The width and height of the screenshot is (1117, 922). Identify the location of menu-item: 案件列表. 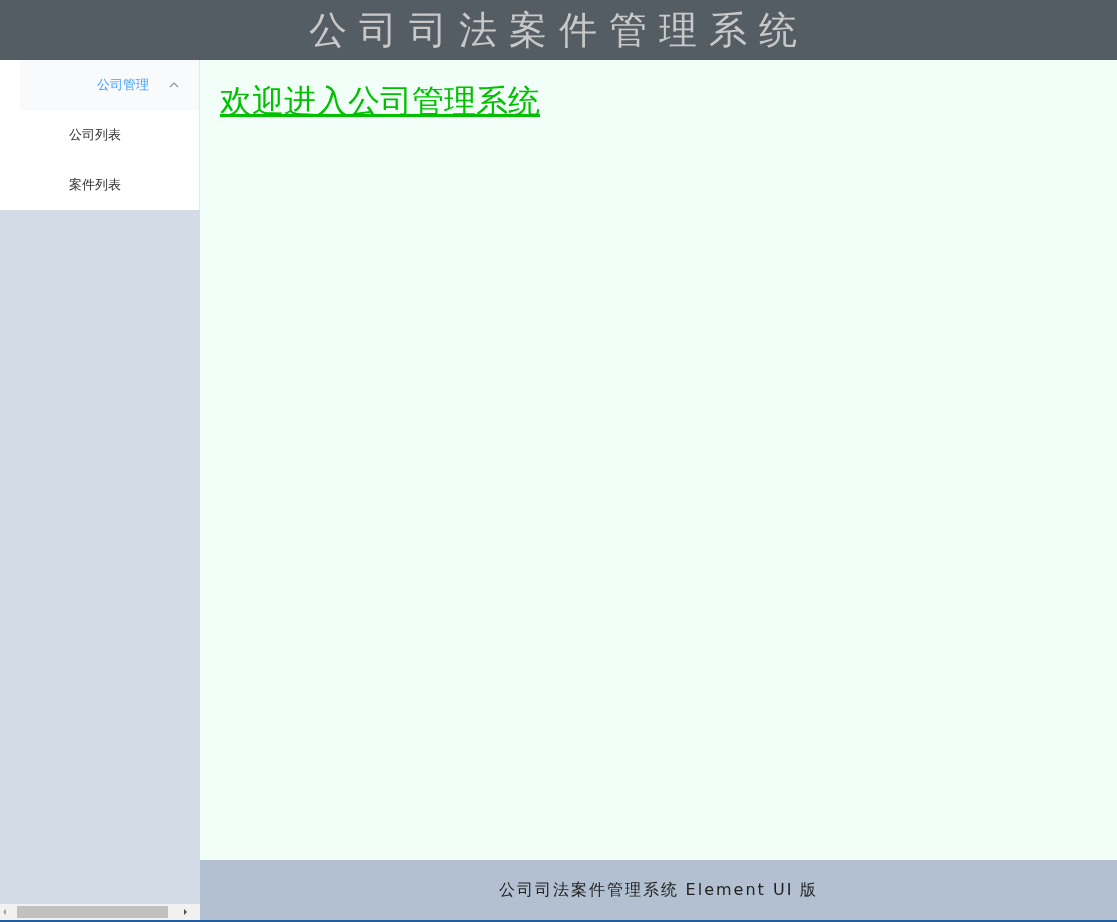
(99, 185).